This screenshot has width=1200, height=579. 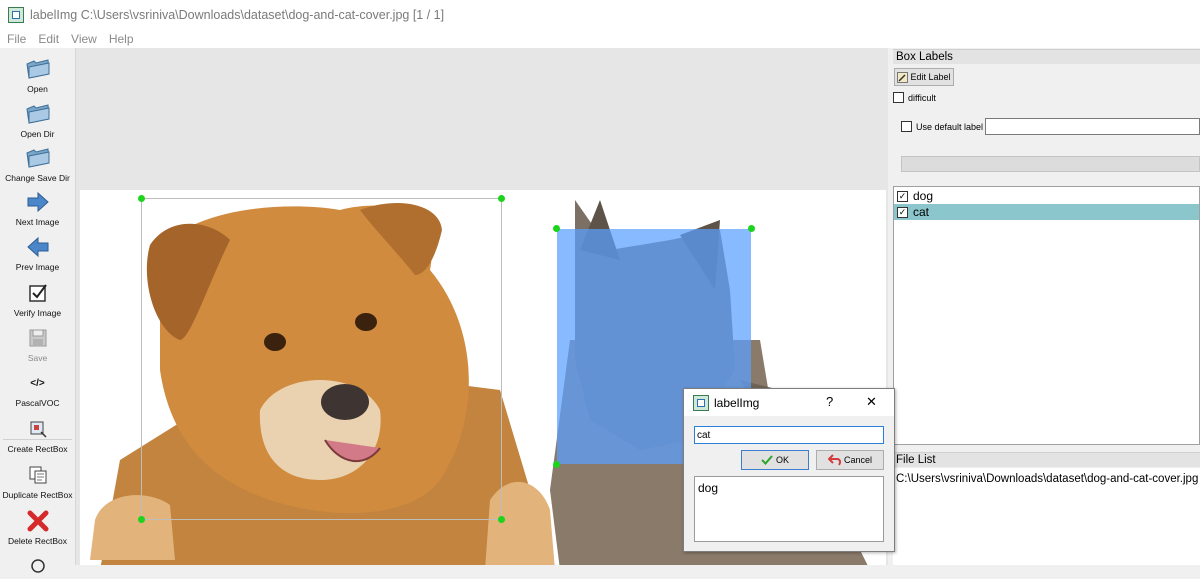 I want to click on dialog-titlebar: labelImg ? ✕, so click(x=789, y=402).